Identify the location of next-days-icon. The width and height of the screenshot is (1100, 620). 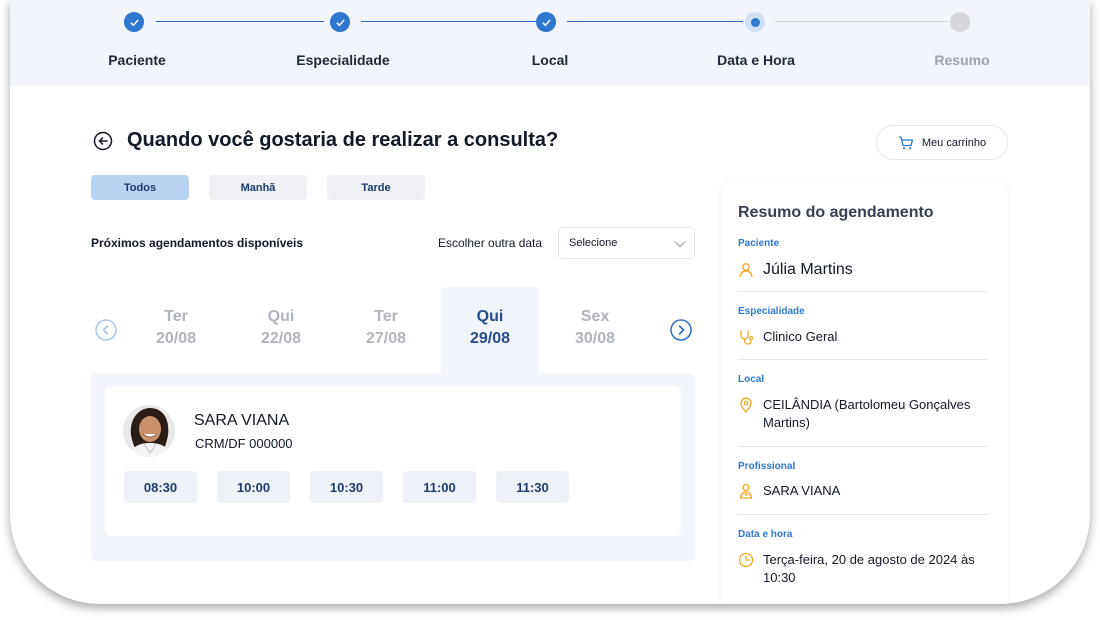
(681, 330).